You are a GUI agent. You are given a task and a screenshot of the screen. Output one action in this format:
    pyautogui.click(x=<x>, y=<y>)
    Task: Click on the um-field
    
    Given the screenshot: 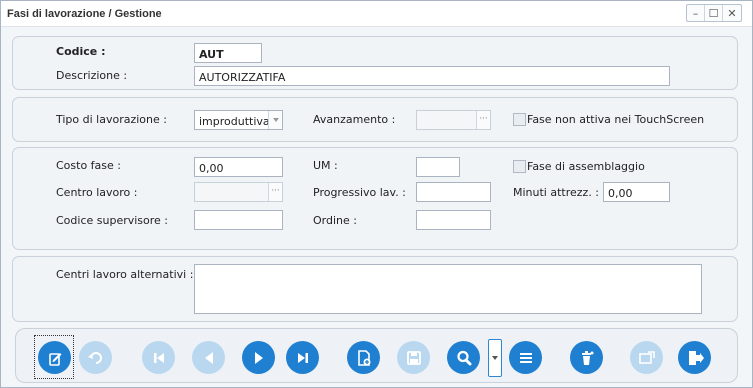 What is the action you would take?
    pyautogui.click(x=438, y=167)
    